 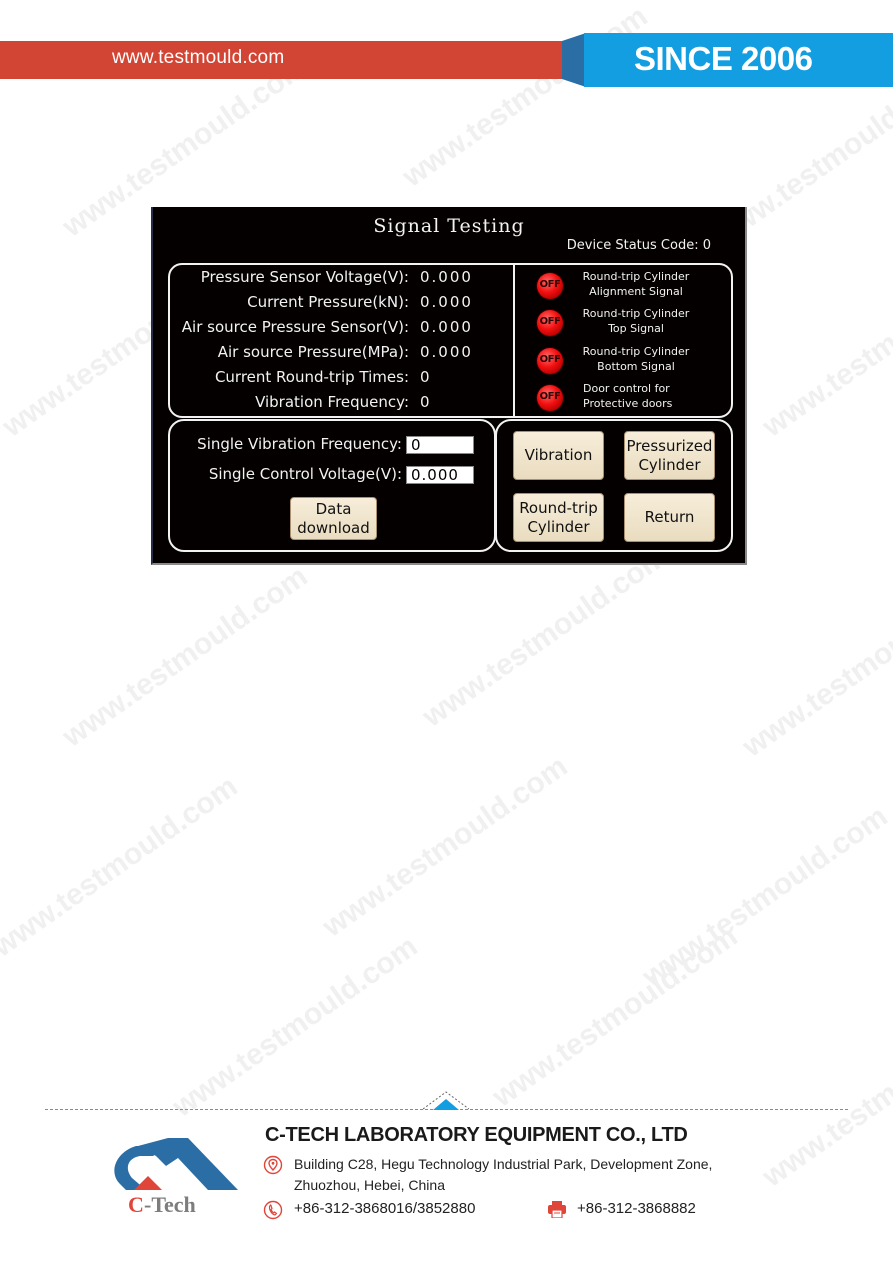 What do you see at coordinates (648, 396) in the screenshot?
I see `signal-label: Door control for Protective doors` at bounding box center [648, 396].